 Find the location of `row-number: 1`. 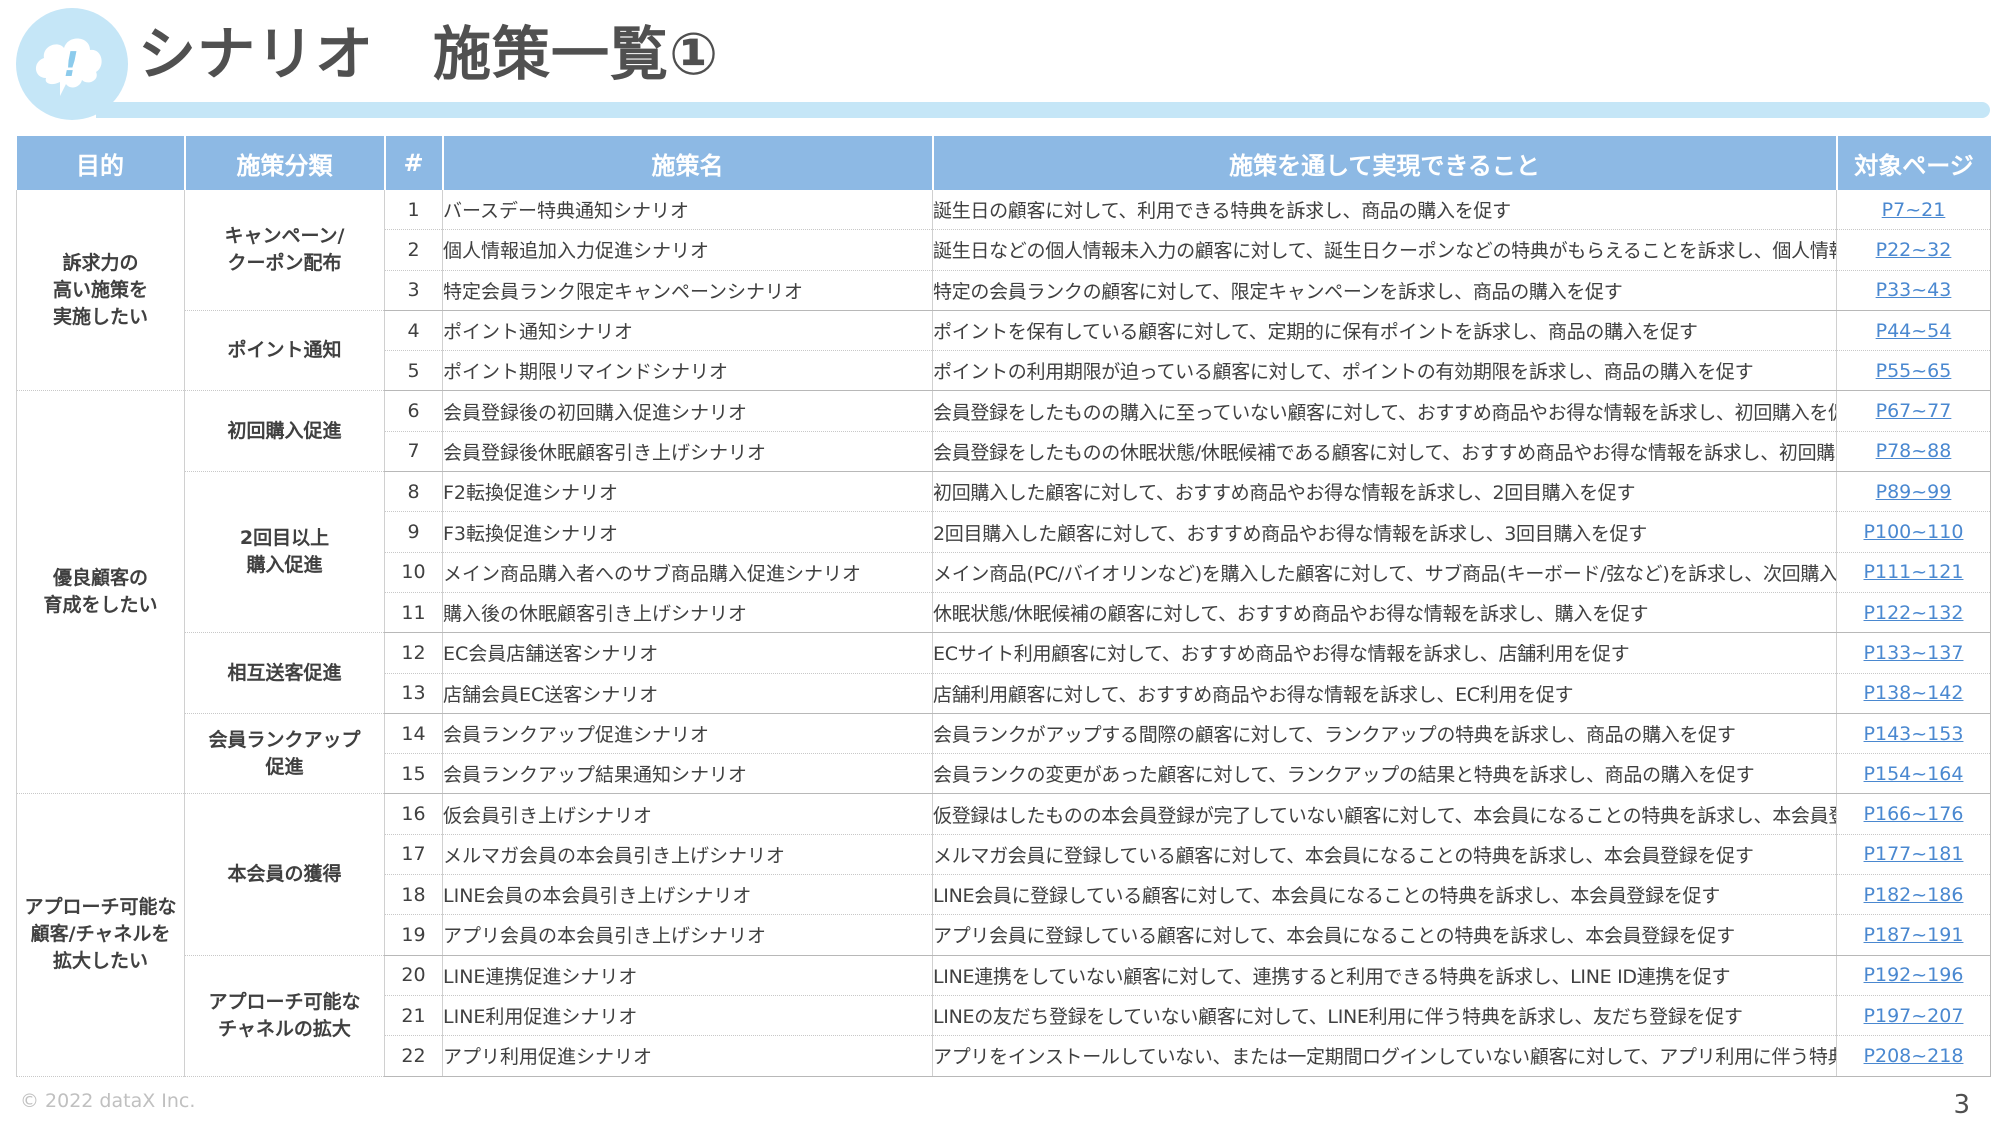

row-number: 1 is located at coordinates (413, 210).